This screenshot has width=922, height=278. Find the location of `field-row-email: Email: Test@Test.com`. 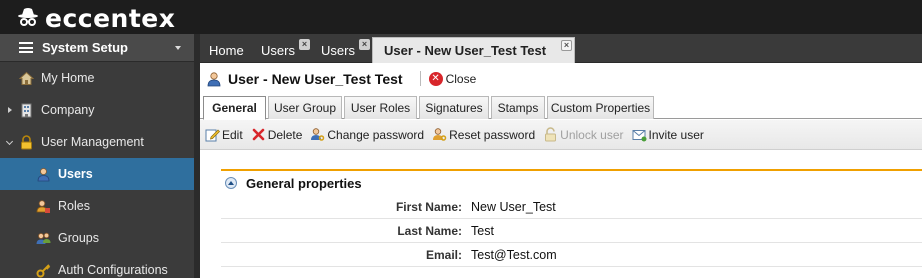

field-row-email: Email: Test@Test.com is located at coordinates (571, 255).